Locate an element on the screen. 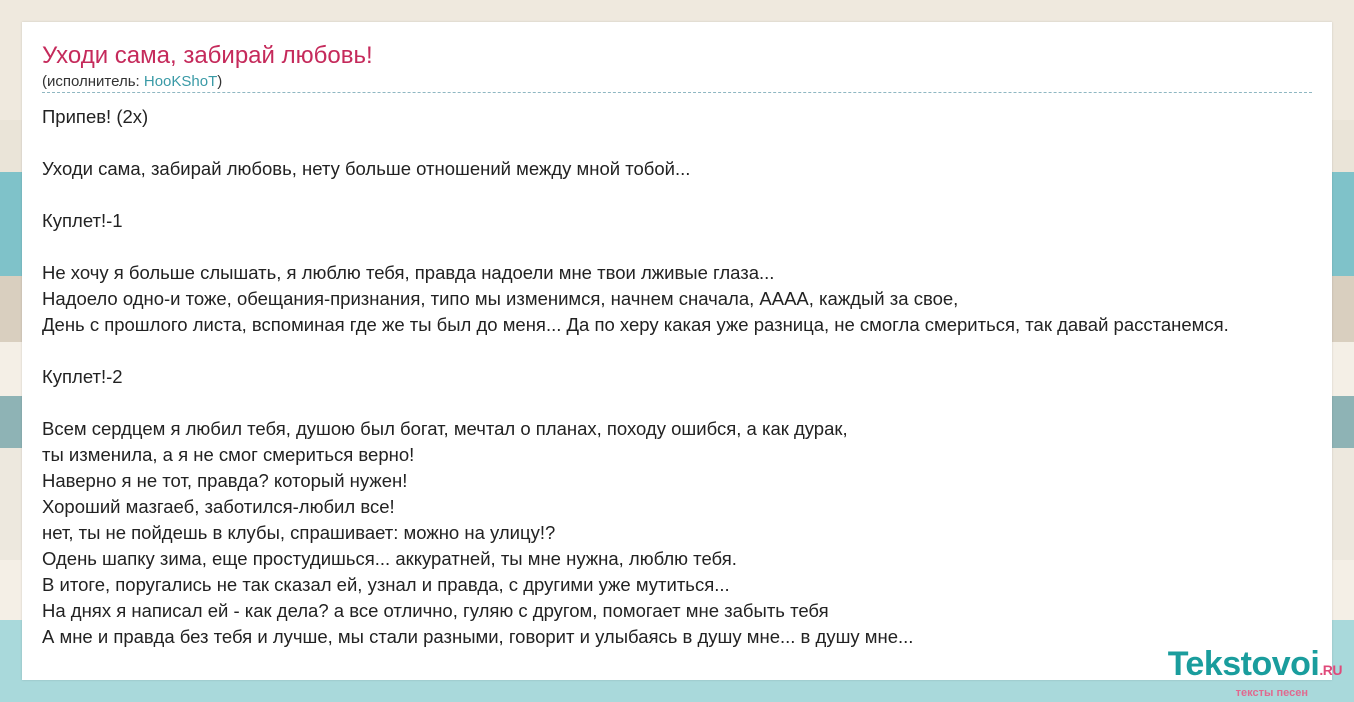 Image resolution: width=1354 pixels, height=702 pixels. lyric-line: Наверно я не тот, правда? который нужен! is located at coordinates (225, 480).